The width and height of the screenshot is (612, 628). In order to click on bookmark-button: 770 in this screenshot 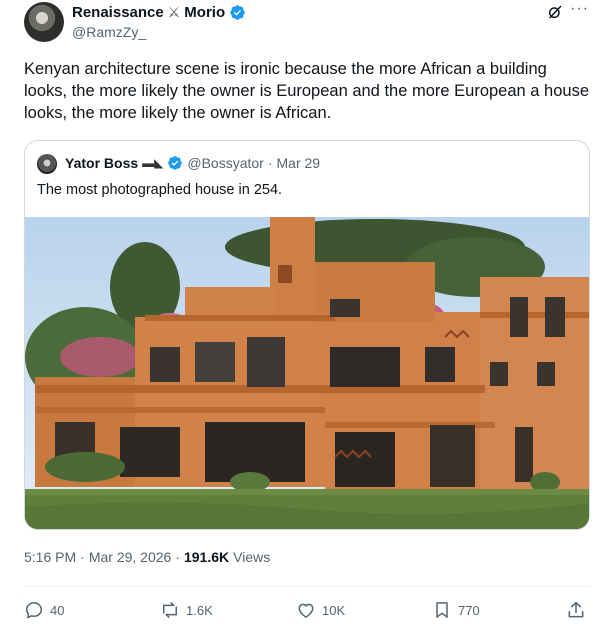, I will do `click(456, 610)`.